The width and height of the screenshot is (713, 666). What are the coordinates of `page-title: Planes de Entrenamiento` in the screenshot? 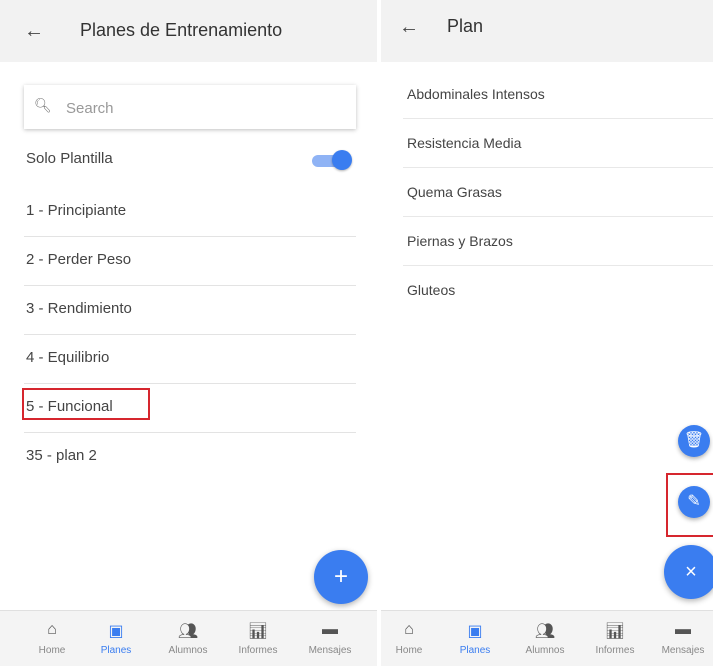 It's located at (181, 30).